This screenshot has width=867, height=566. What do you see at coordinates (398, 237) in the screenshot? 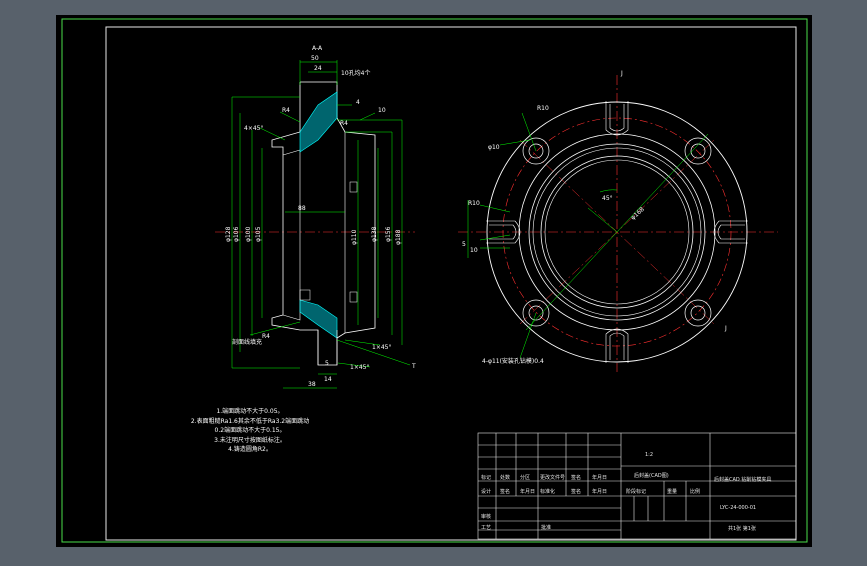
I see `svg-text: φ188` at bounding box center [398, 237].